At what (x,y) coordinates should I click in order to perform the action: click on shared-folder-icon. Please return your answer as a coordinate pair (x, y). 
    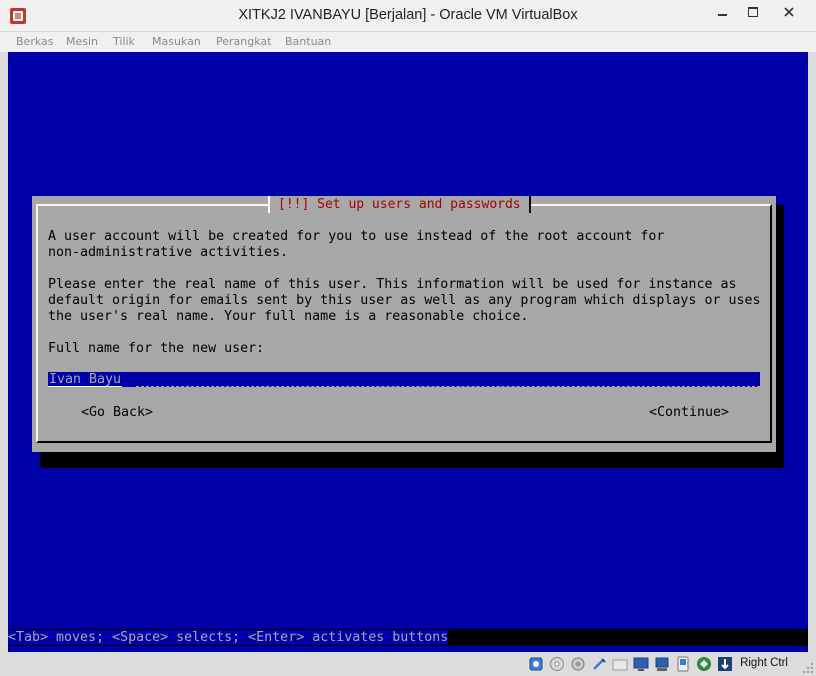
    Looking at the image, I should click on (620, 664).